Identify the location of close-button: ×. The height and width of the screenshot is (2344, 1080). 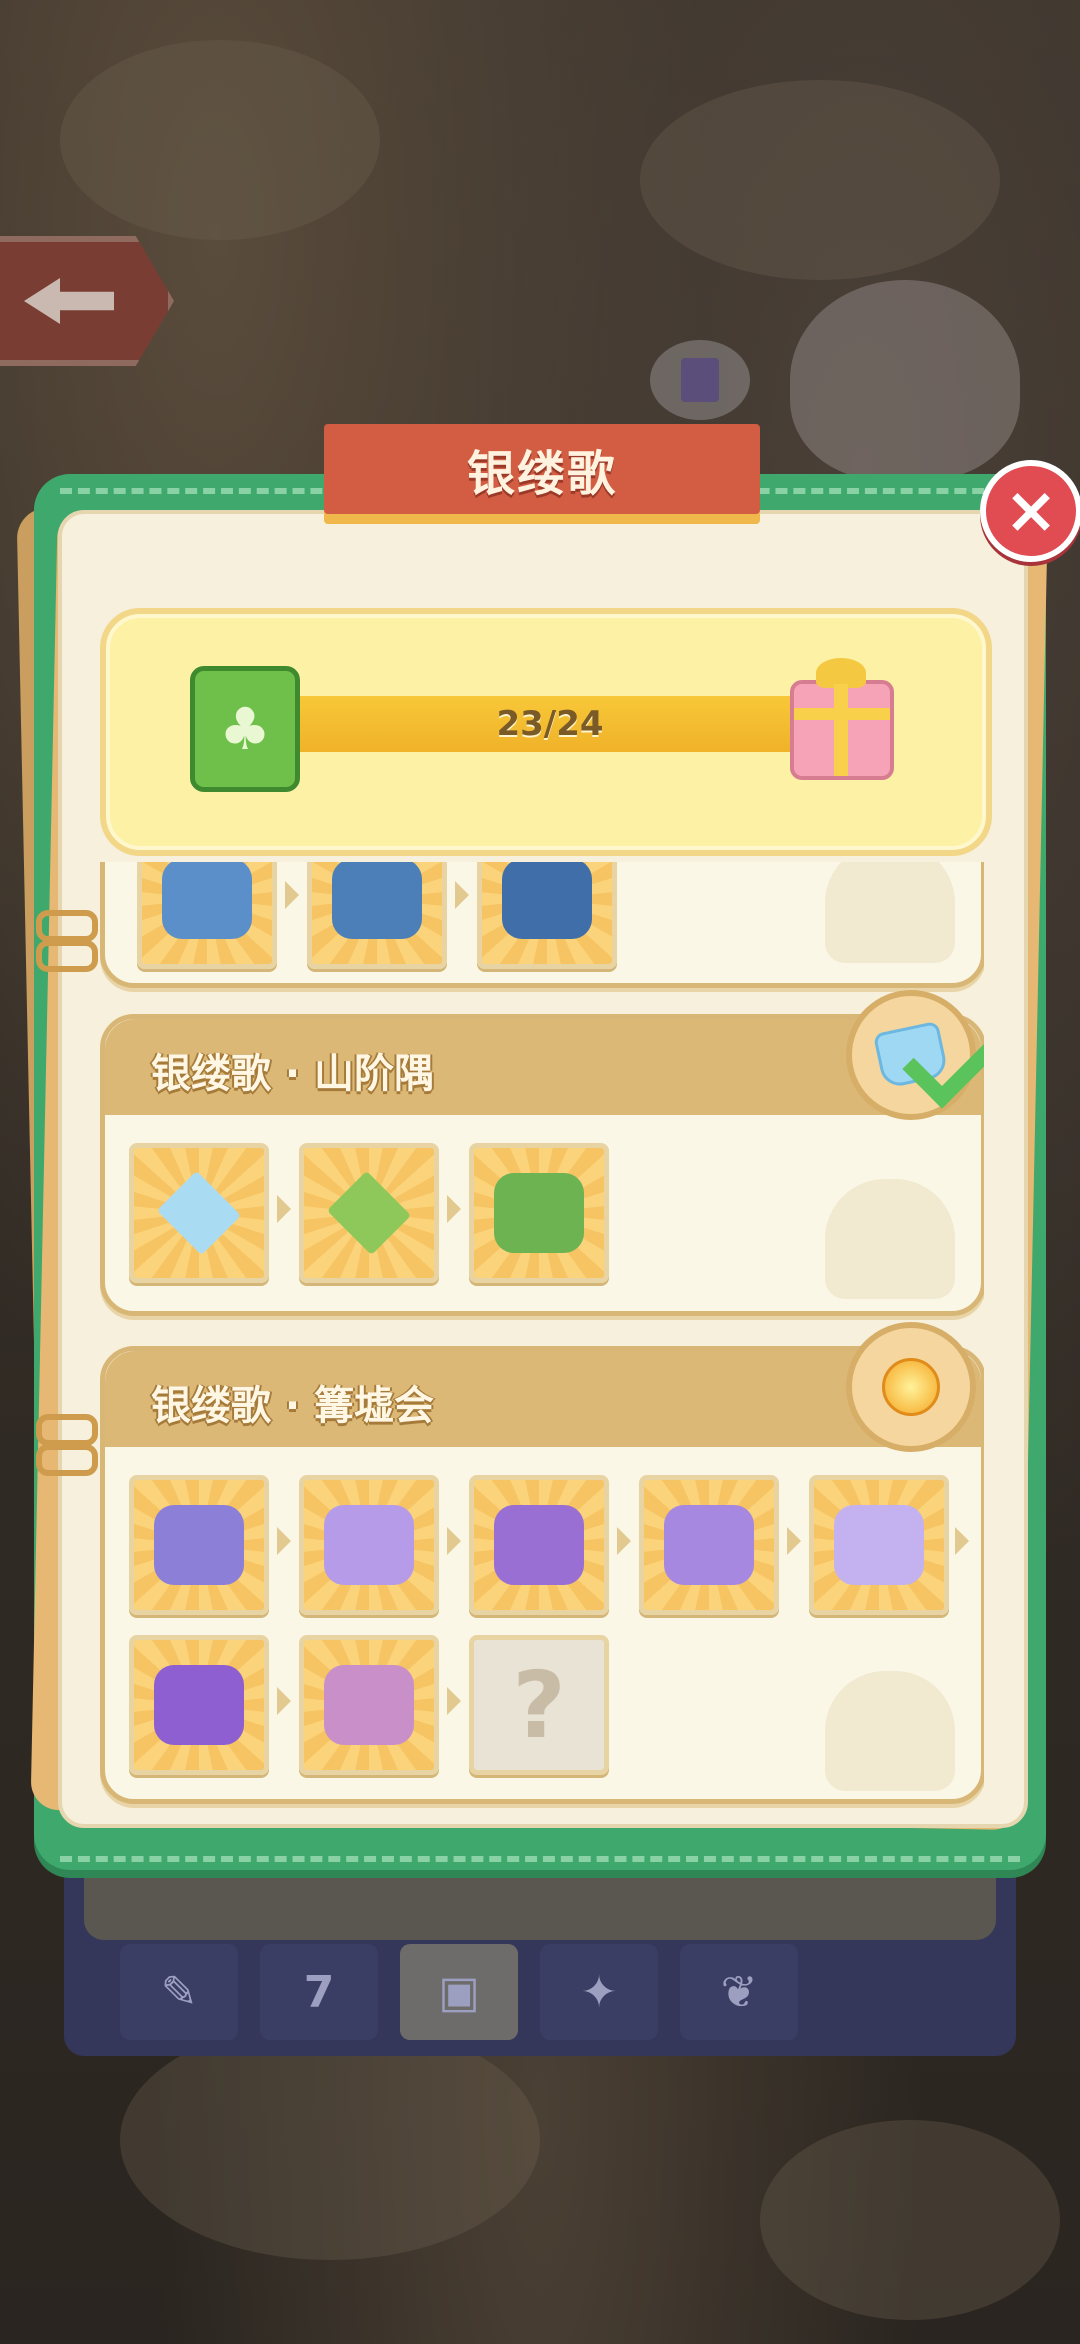
(1030, 511).